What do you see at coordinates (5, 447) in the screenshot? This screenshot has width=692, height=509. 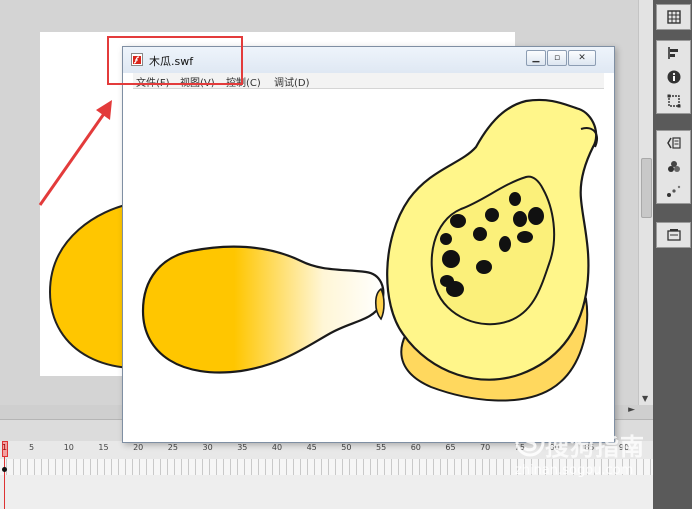 I see `playhead-frame-number: 1` at bounding box center [5, 447].